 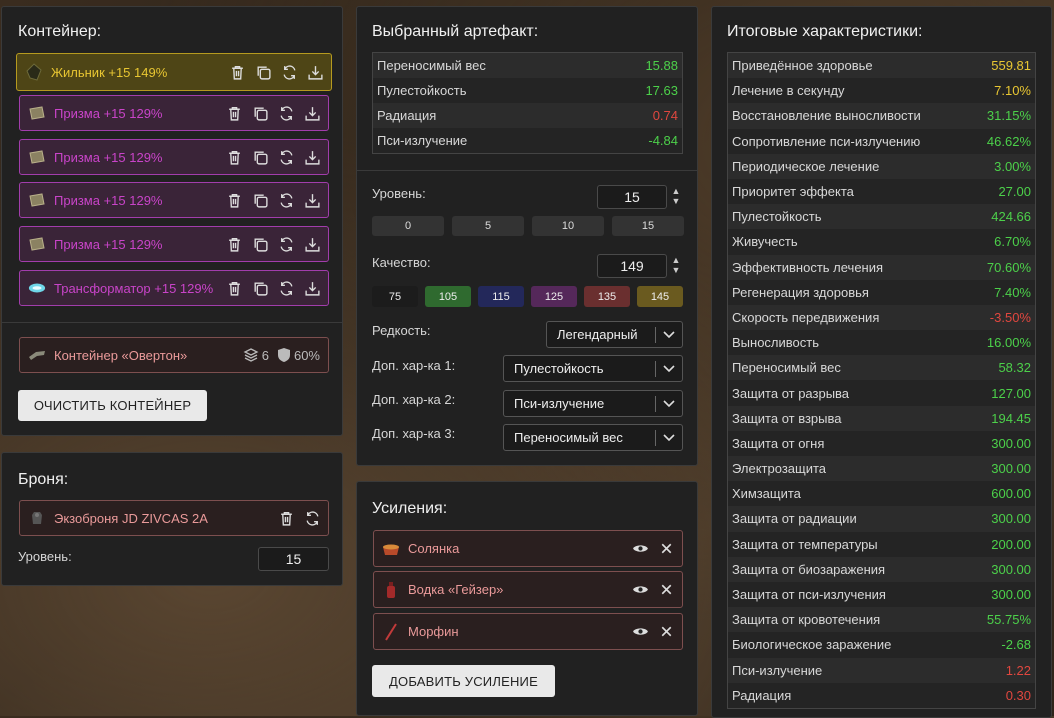 I want to click on total-name: Пси-излучение, so click(x=777, y=670).